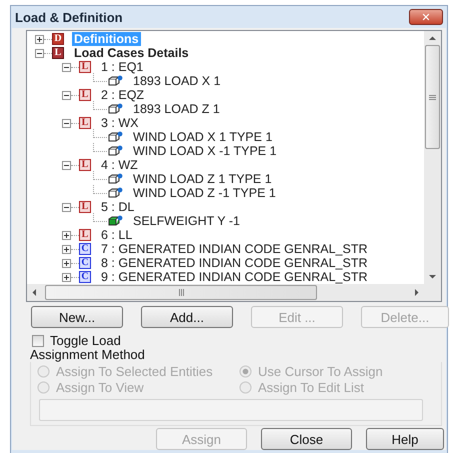 Image resolution: width=455 pixels, height=453 pixels. Describe the element at coordinates (234, 277) in the screenshot. I see `tree-item: 9 : GENERATED INDIAN CODE GENRAL_STR` at that location.